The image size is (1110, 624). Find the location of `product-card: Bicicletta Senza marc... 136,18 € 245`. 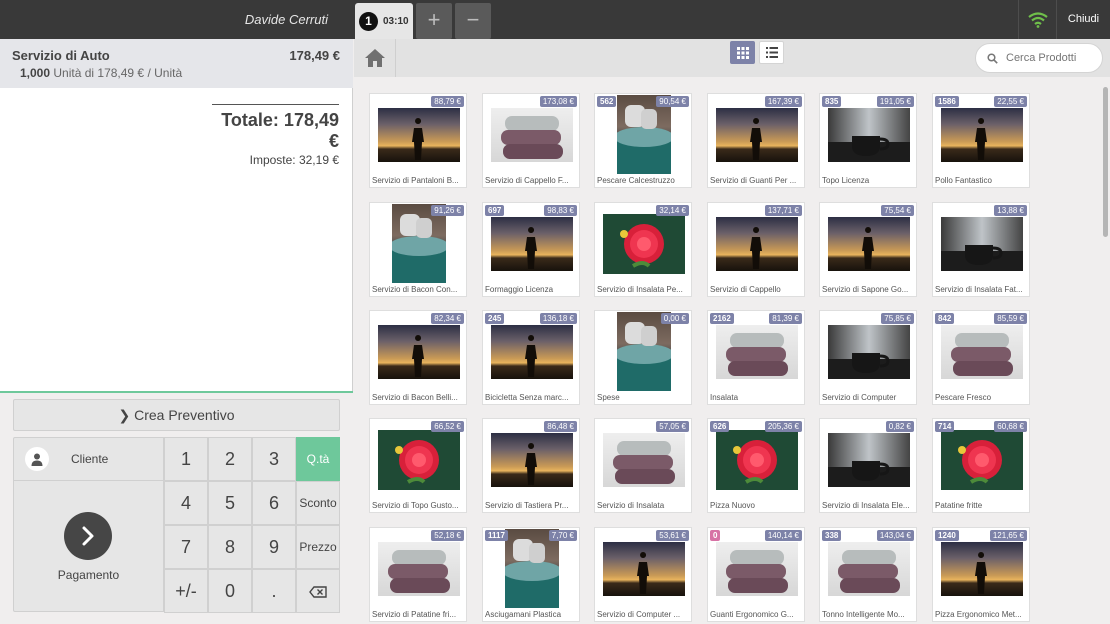

product-card: Bicicletta Senza marc... 136,18 € 245 is located at coordinates (531, 357).